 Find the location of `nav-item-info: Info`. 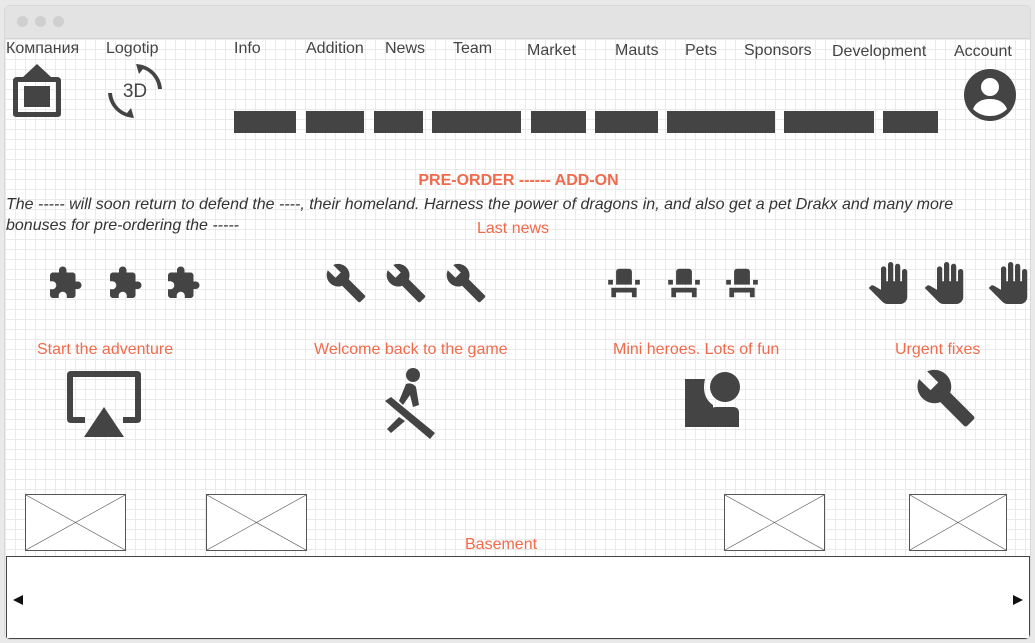

nav-item-info: Info is located at coordinates (247, 49).